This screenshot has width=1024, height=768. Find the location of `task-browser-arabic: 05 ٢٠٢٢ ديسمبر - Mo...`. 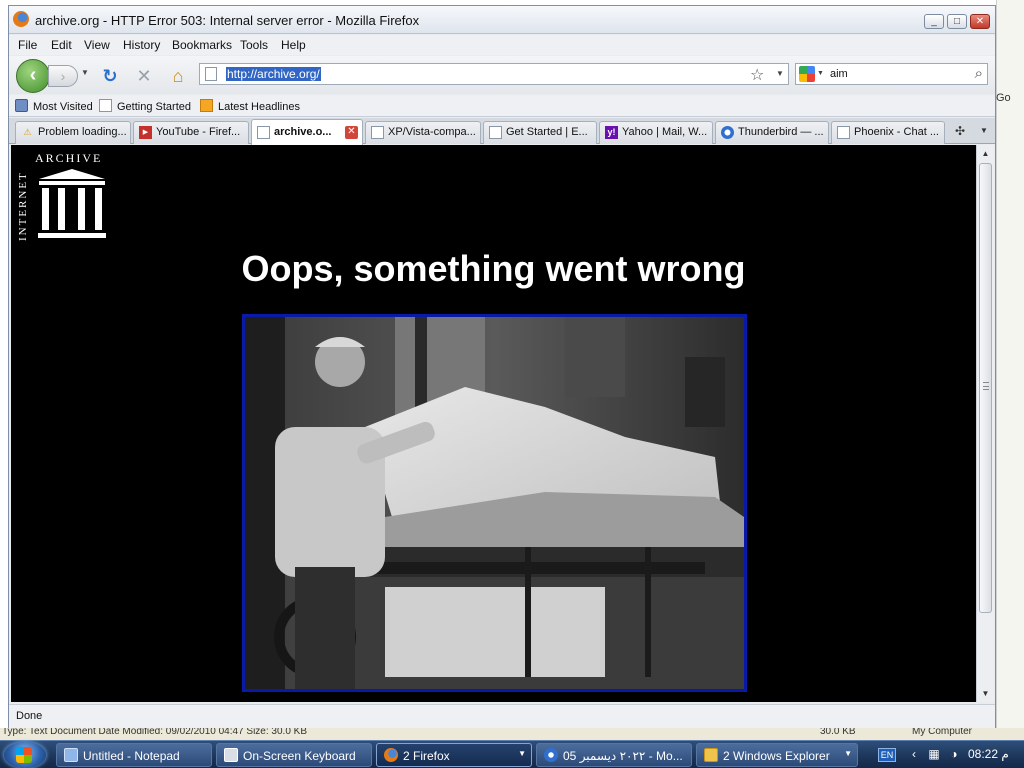

task-browser-arabic: 05 ٢٠٢٢ ديسمبر - Mo... is located at coordinates (614, 755).